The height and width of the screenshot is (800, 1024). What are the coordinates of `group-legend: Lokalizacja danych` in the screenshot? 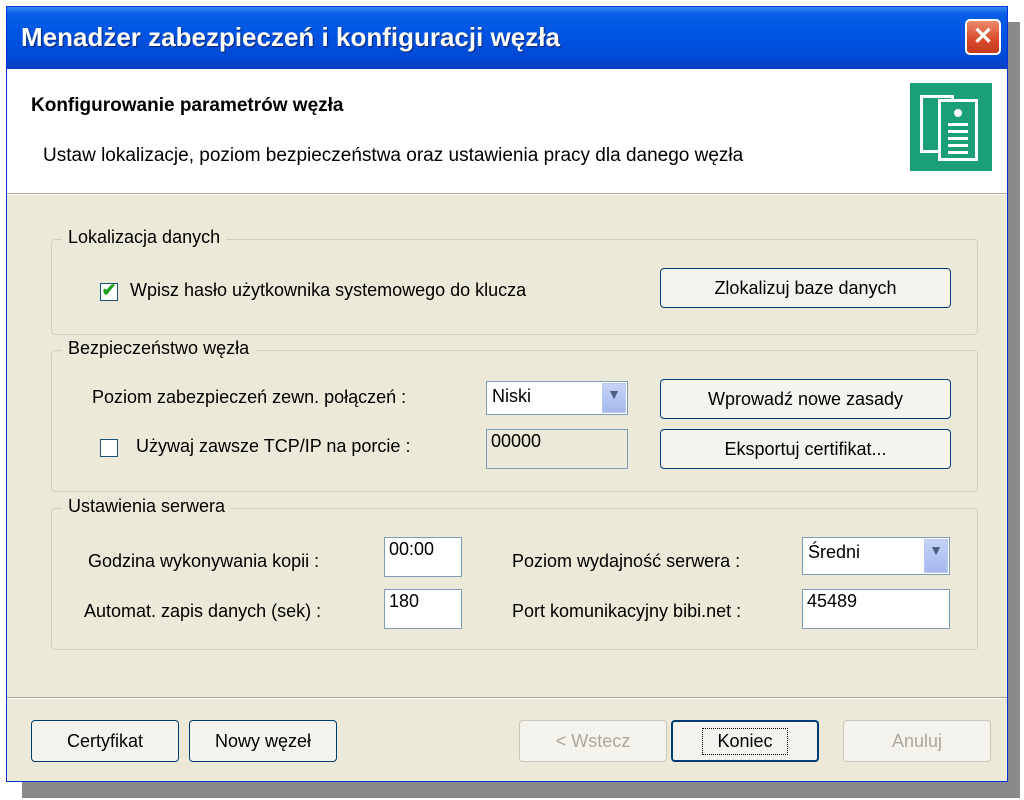 It's located at (144, 237).